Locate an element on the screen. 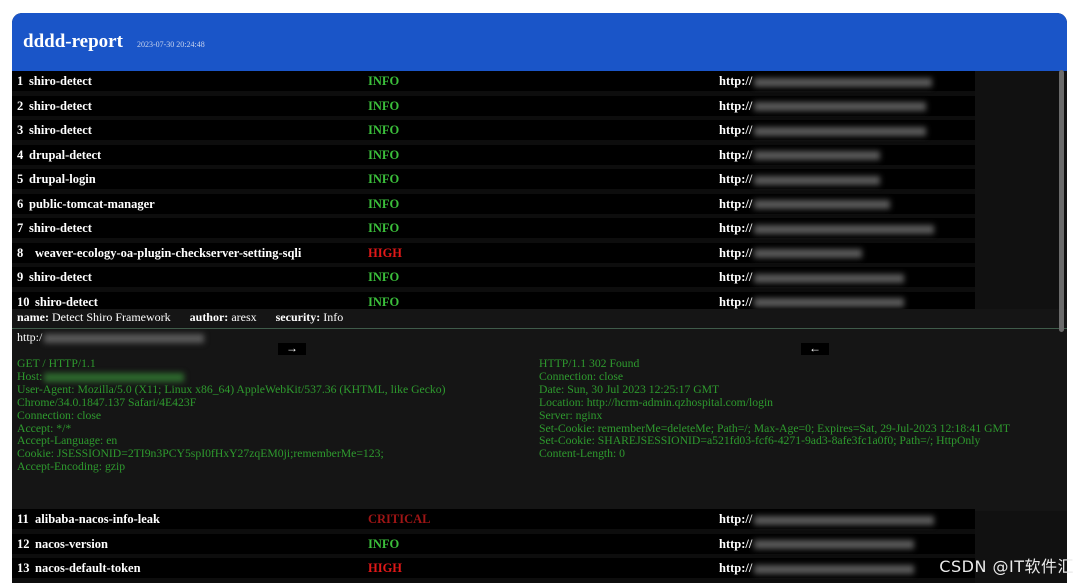  request-line: Host: is located at coordinates (272, 377).